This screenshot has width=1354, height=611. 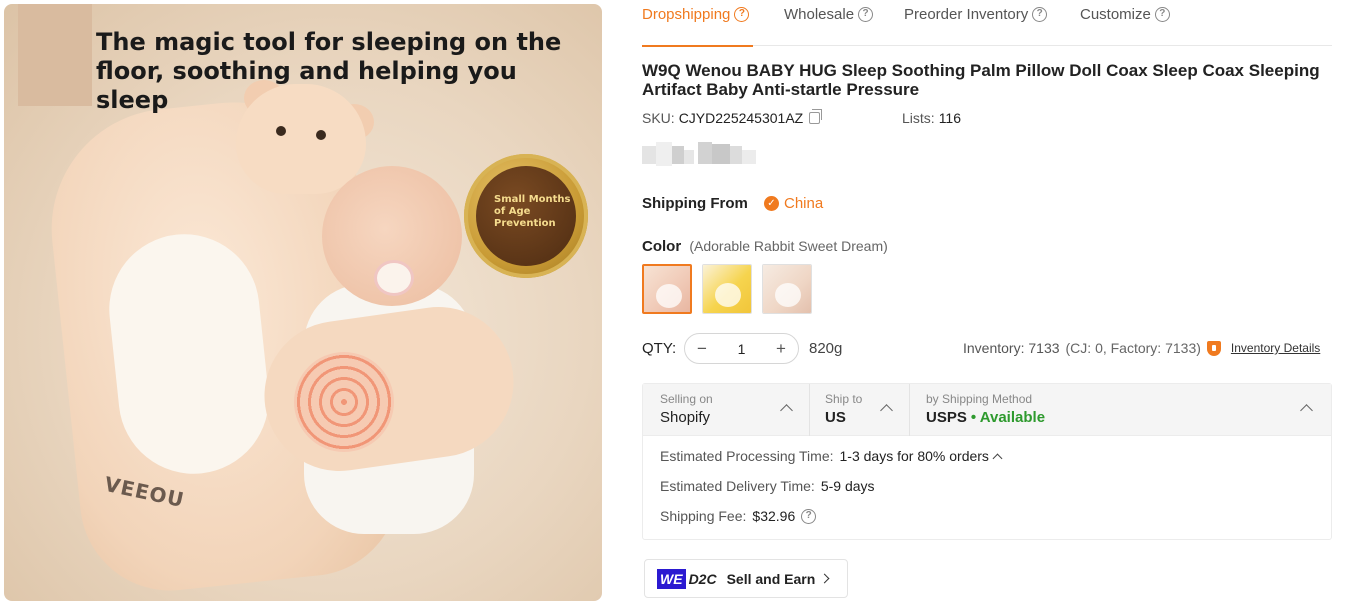 What do you see at coordinates (702, 578) in the screenshot?
I see `d2c-logo: D2C` at bounding box center [702, 578].